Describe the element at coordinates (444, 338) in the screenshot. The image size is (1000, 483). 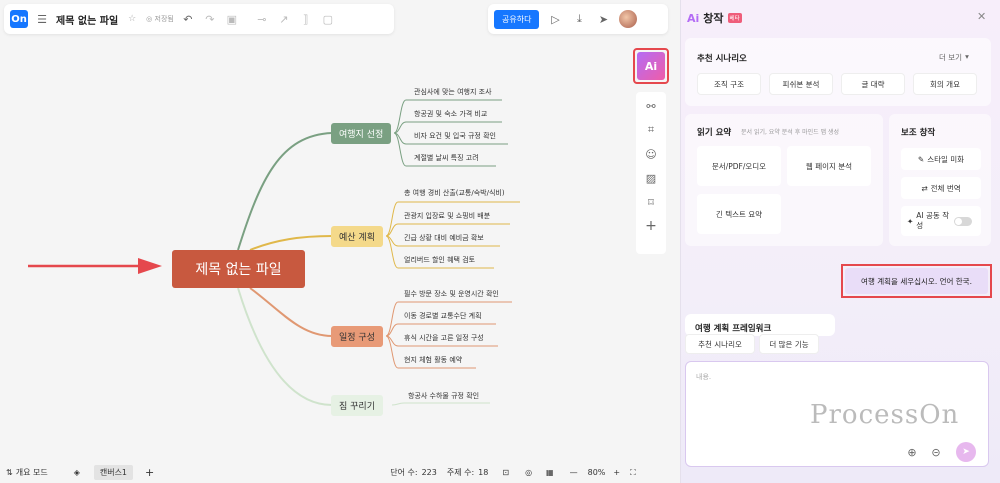
I see `leaf-topic: 휴식 시간을 고른 일정 구성` at that location.